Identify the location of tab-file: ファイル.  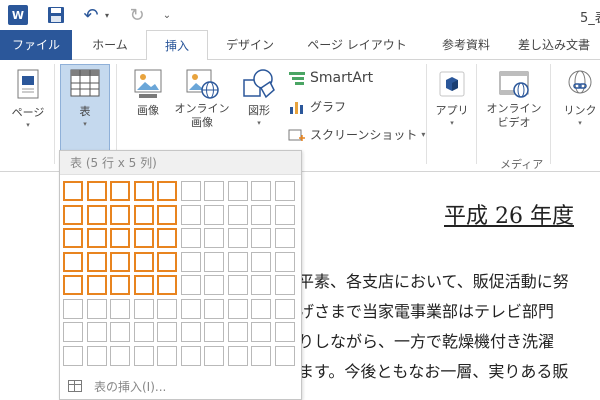
(36, 45).